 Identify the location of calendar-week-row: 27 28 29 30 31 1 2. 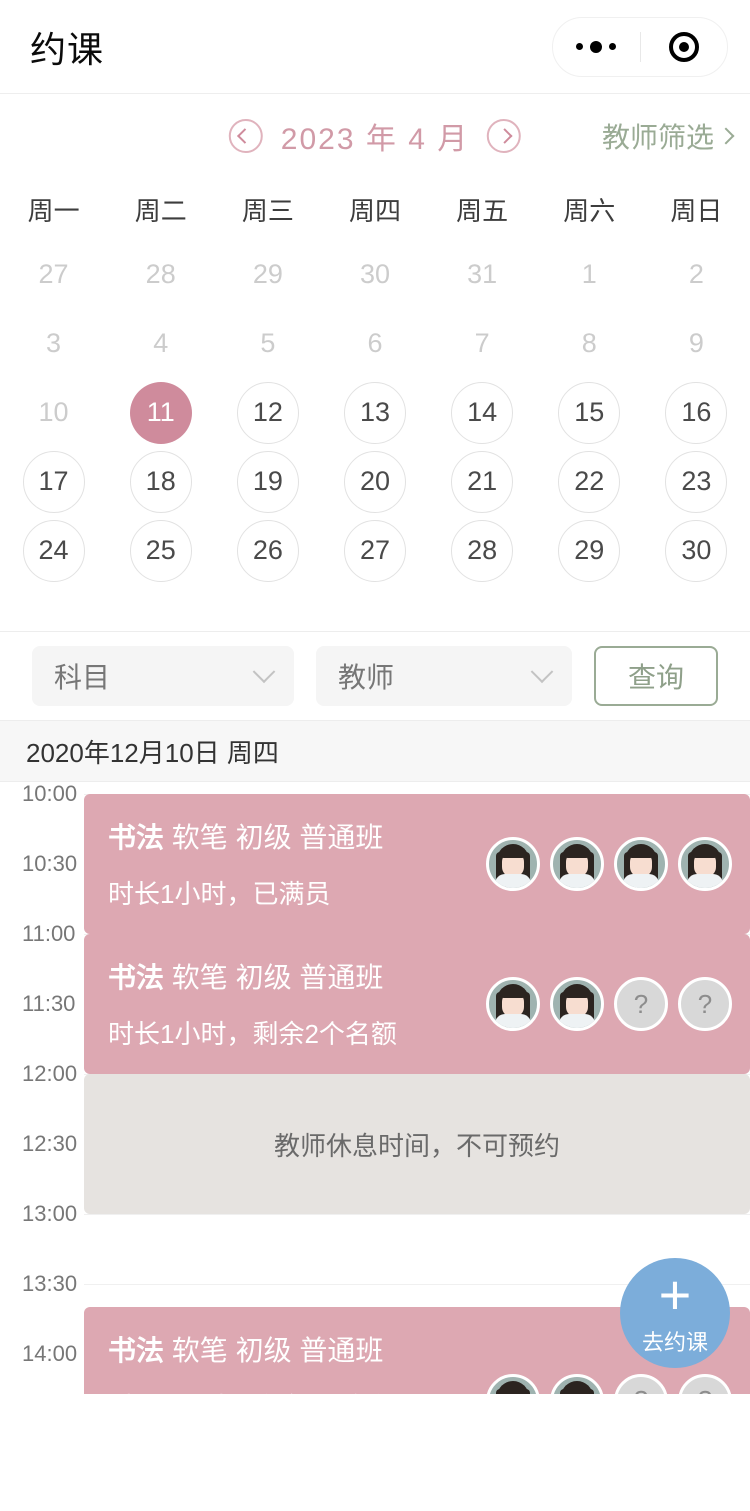
(375, 274).